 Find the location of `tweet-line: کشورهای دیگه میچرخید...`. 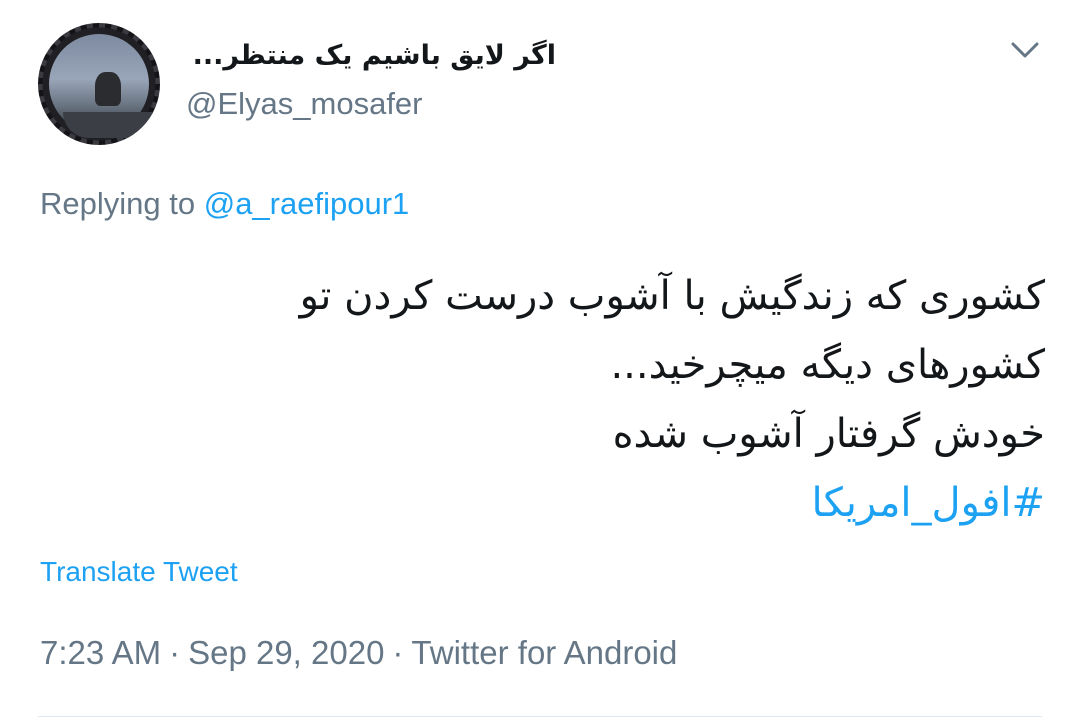

tweet-line: کشورهای دیگه میچرخید... is located at coordinates (827, 365).